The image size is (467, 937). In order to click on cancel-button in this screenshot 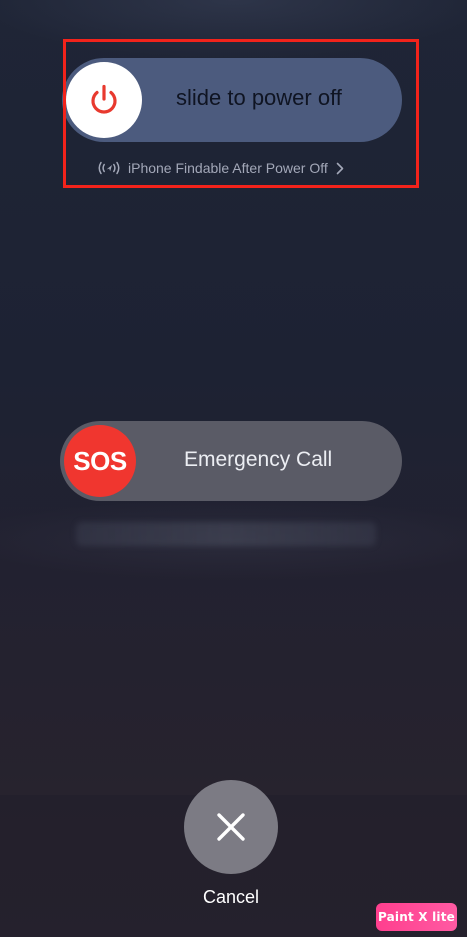, I will do `click(231, 827)`.